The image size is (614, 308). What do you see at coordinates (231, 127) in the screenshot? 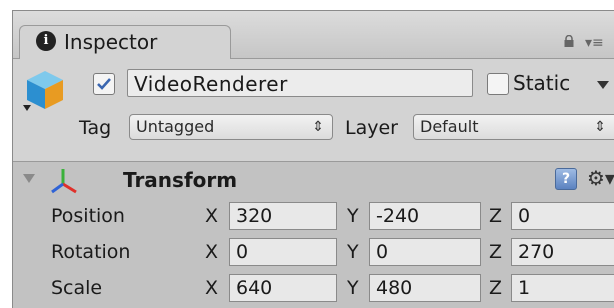
I see `tag-dropdown: Untagged ⇕` at bounding box center [231, 127].